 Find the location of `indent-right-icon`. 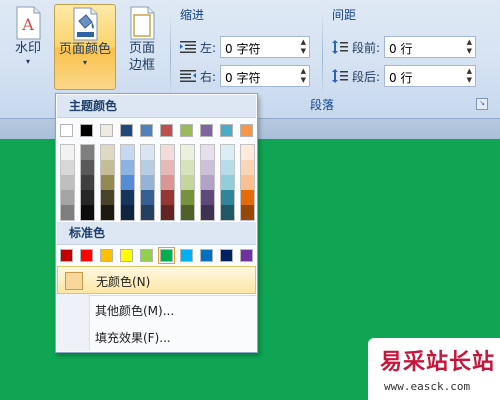

indent-right-icon is located at coordinates (188, 76).